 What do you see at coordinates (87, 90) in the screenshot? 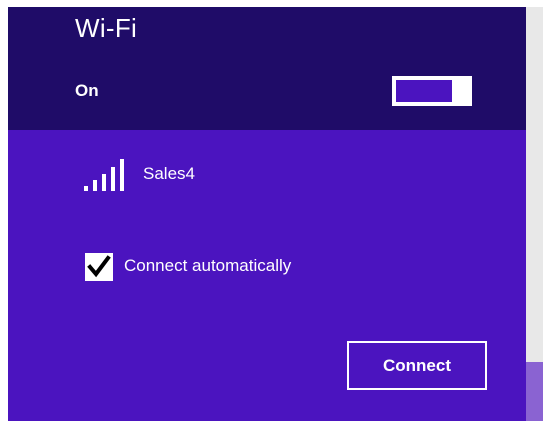
I see `wifi-state-label: On` at bounding box center [87, 90].